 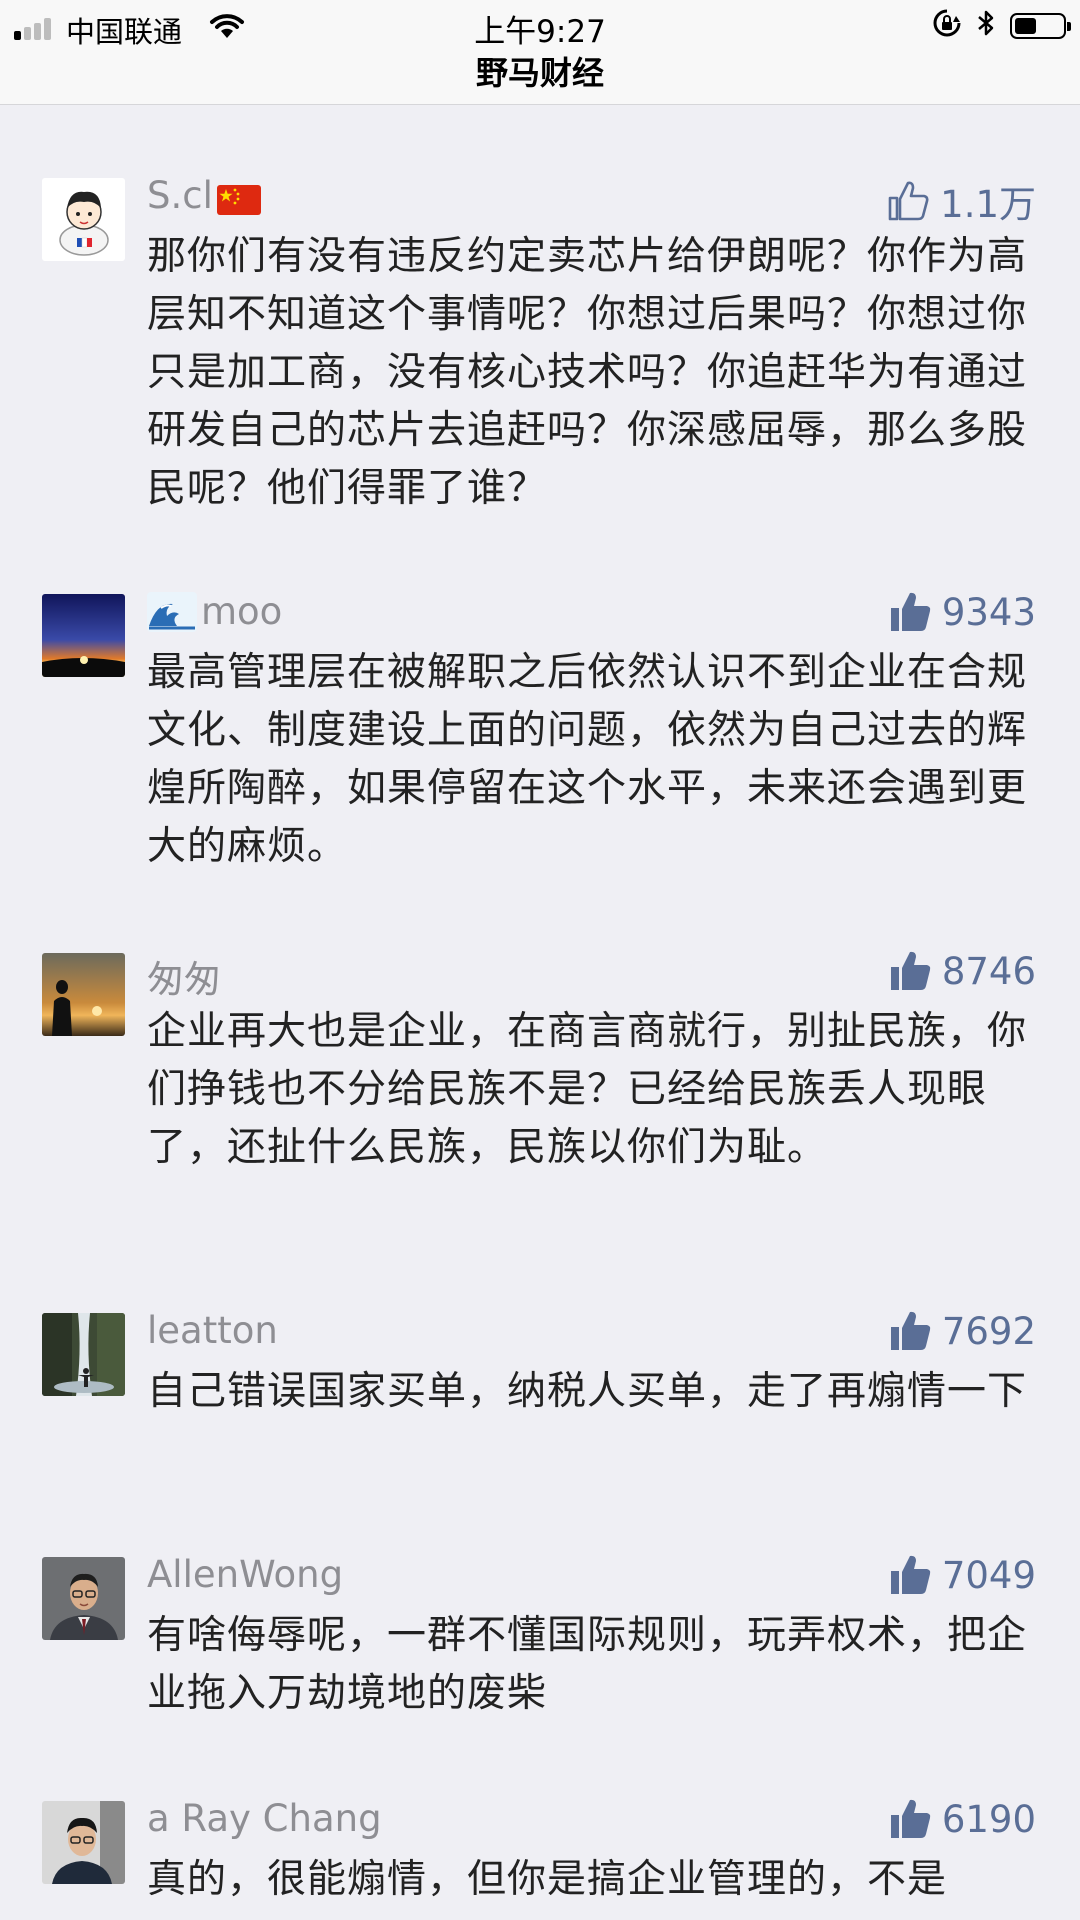 I want to click on like-button: 9343, so click(x=962, y=612).